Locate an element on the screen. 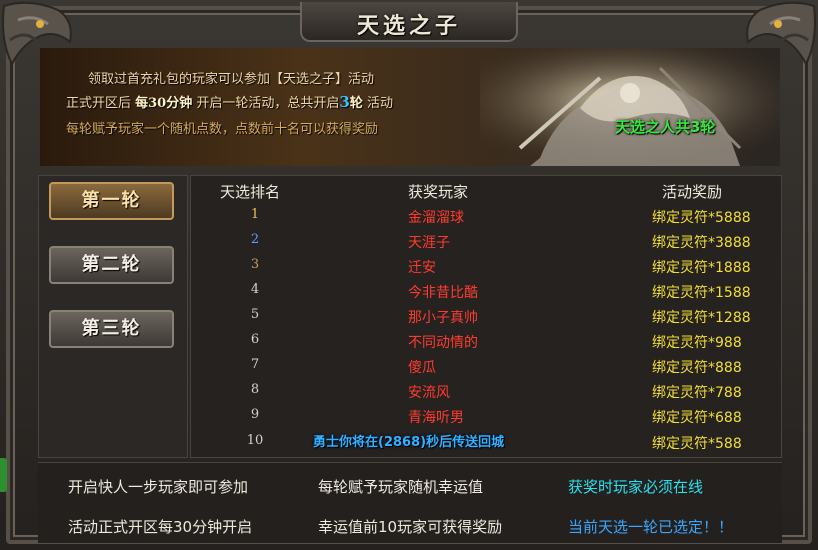  intro-line-2-a: 正式开区后 is located at coordinates (101, 103).